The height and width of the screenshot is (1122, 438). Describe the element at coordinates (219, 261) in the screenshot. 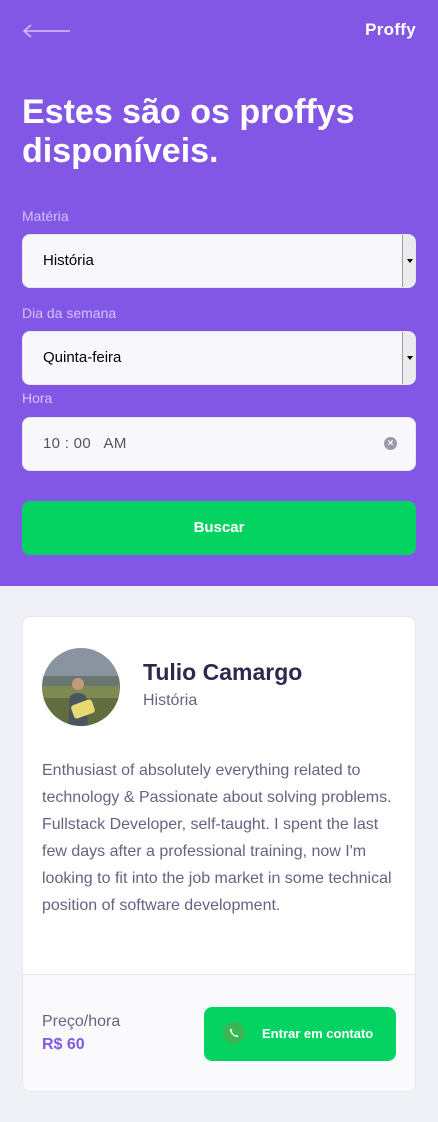

I see `subject-select: História` at that location.